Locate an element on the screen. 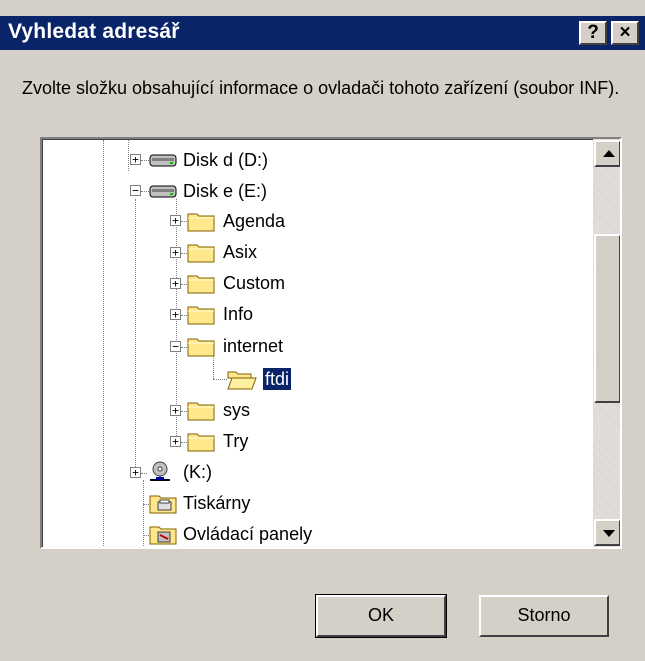 The image size is (645, 661). tree-item-agenda: Agenda is located at coordinates (254, 221).